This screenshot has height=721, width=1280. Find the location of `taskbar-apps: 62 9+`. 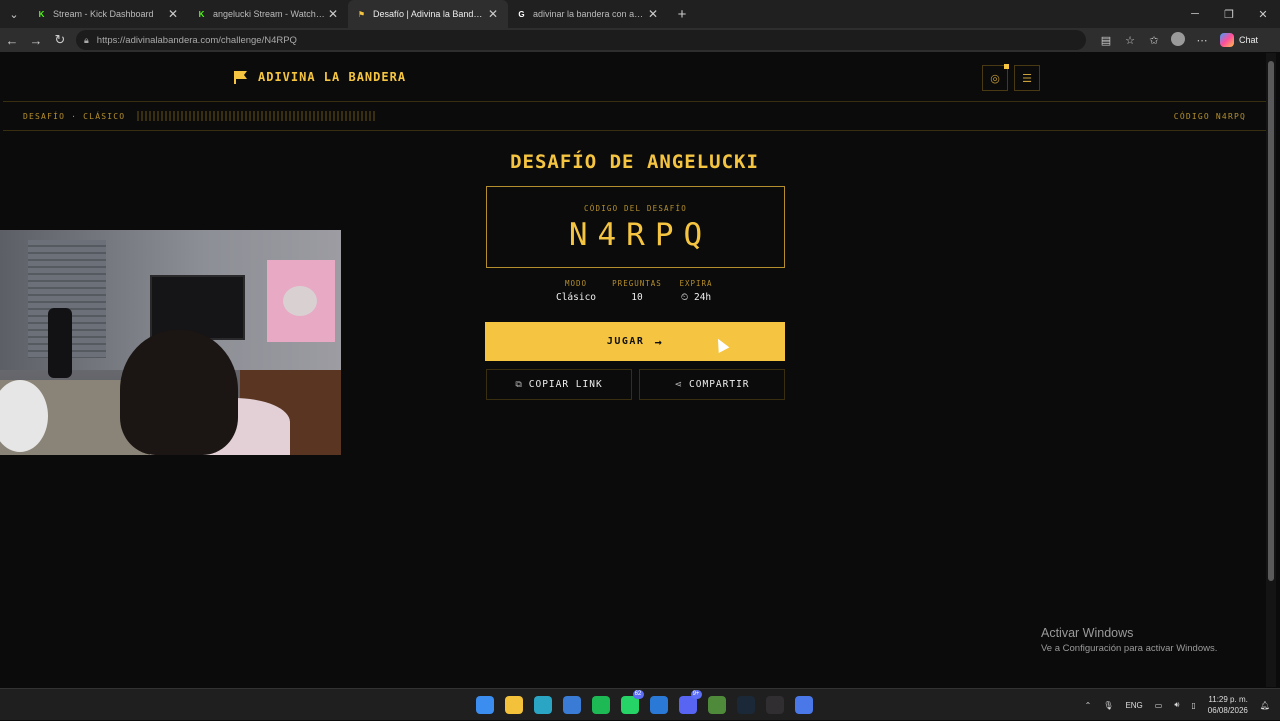

taskbar-apps: 62 9+ is located at coordinates (644, 702).